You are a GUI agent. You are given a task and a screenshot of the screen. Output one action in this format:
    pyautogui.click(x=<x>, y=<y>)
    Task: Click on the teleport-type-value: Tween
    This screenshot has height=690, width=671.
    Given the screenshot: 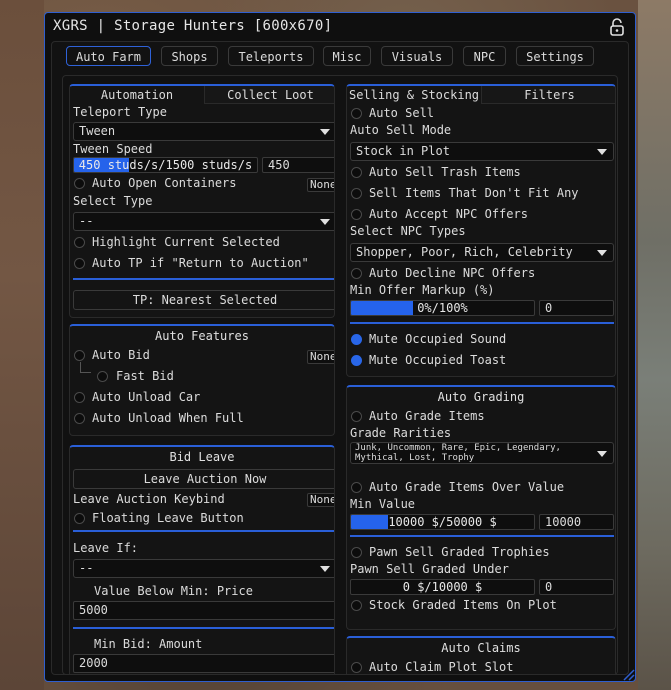 What is the action you would take?
    pyautogui.click(x=97, y=131)
    